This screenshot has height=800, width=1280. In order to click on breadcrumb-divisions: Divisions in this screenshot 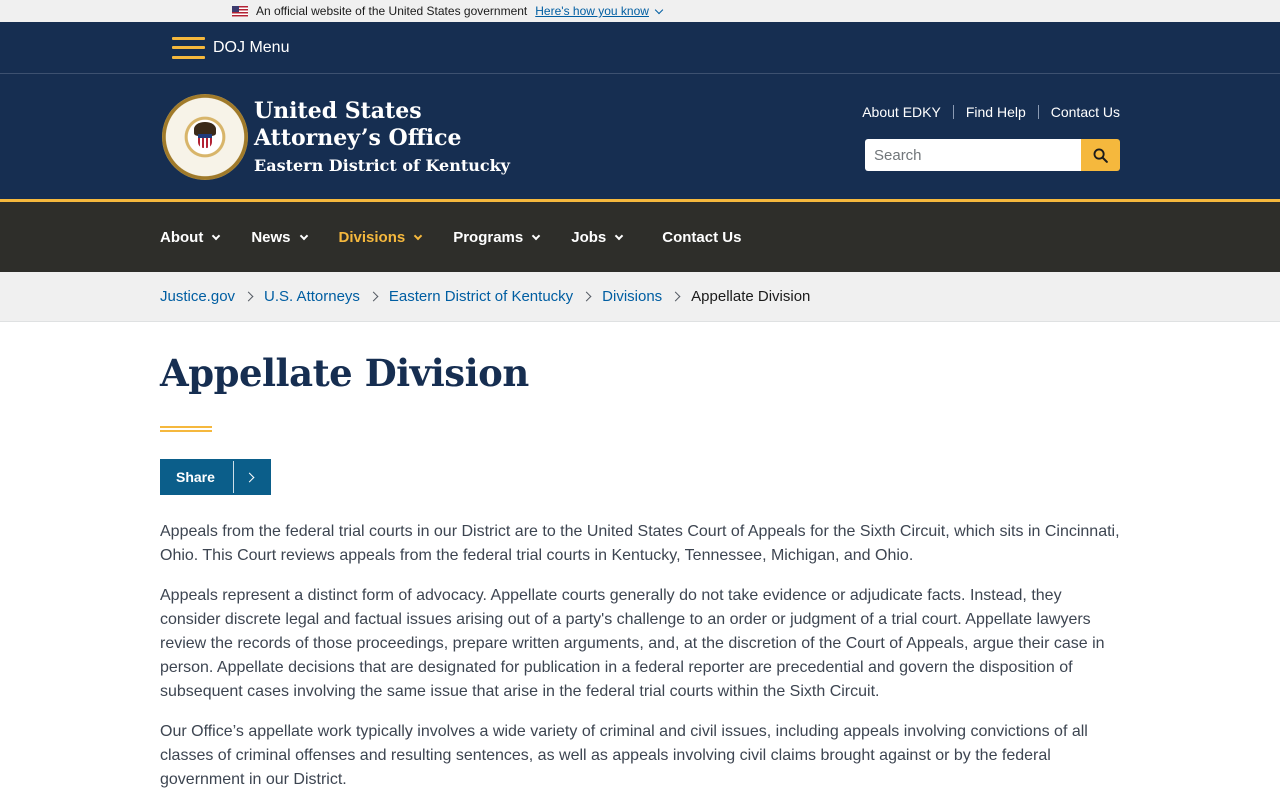, I will do `click(632, 296)`.